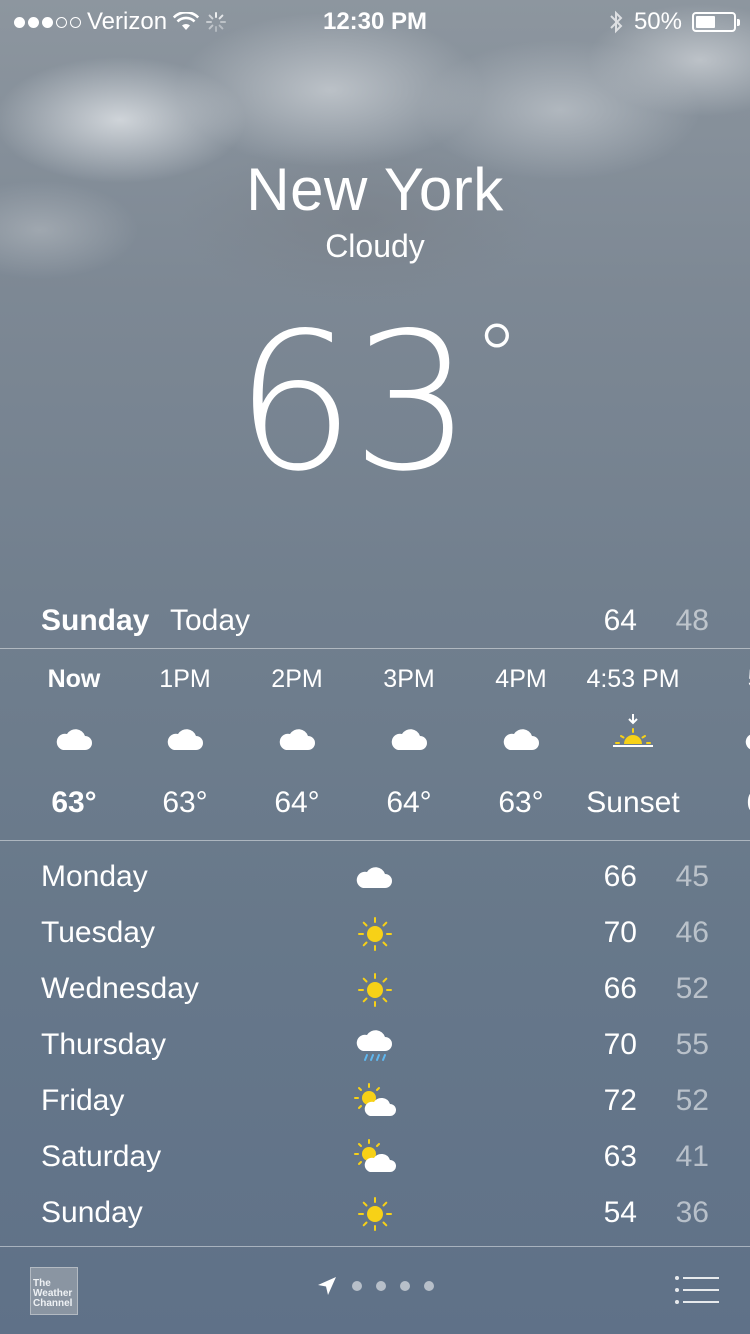 This screenshot has height=1334, width=750. I want to click on daily-row: Friday 72 52, so click(375, 1100).